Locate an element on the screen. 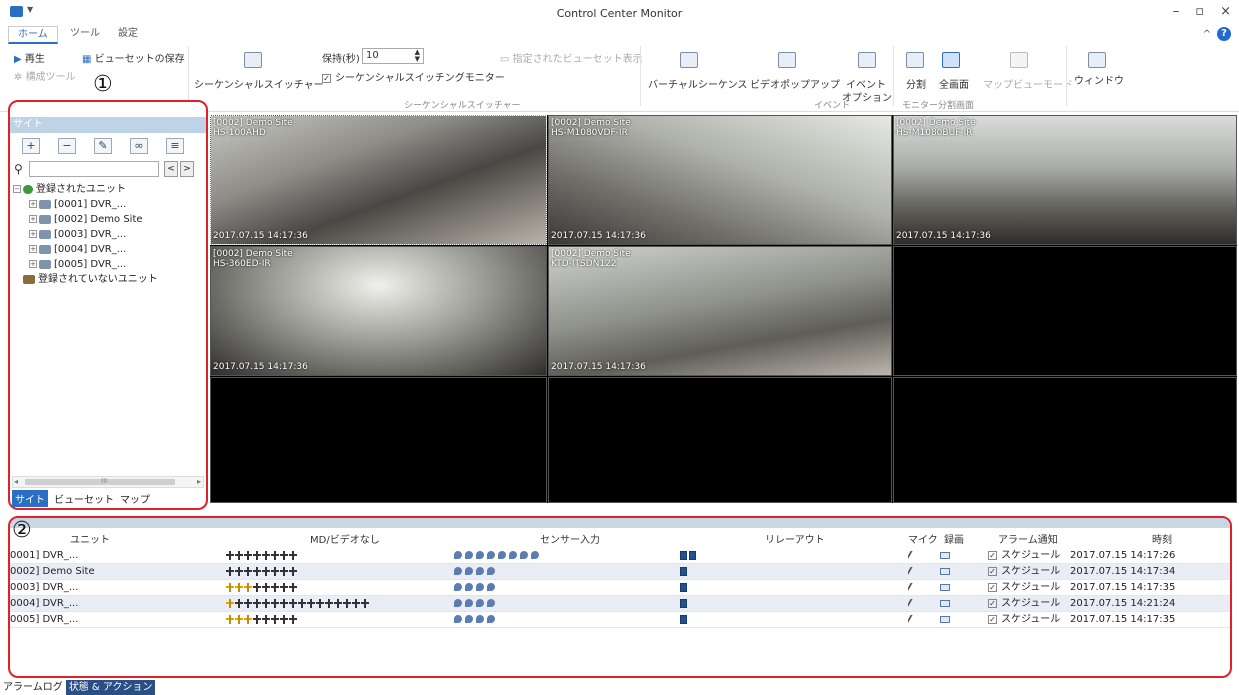  restore-icon: ▫ is located at coordinates (1199, 11).